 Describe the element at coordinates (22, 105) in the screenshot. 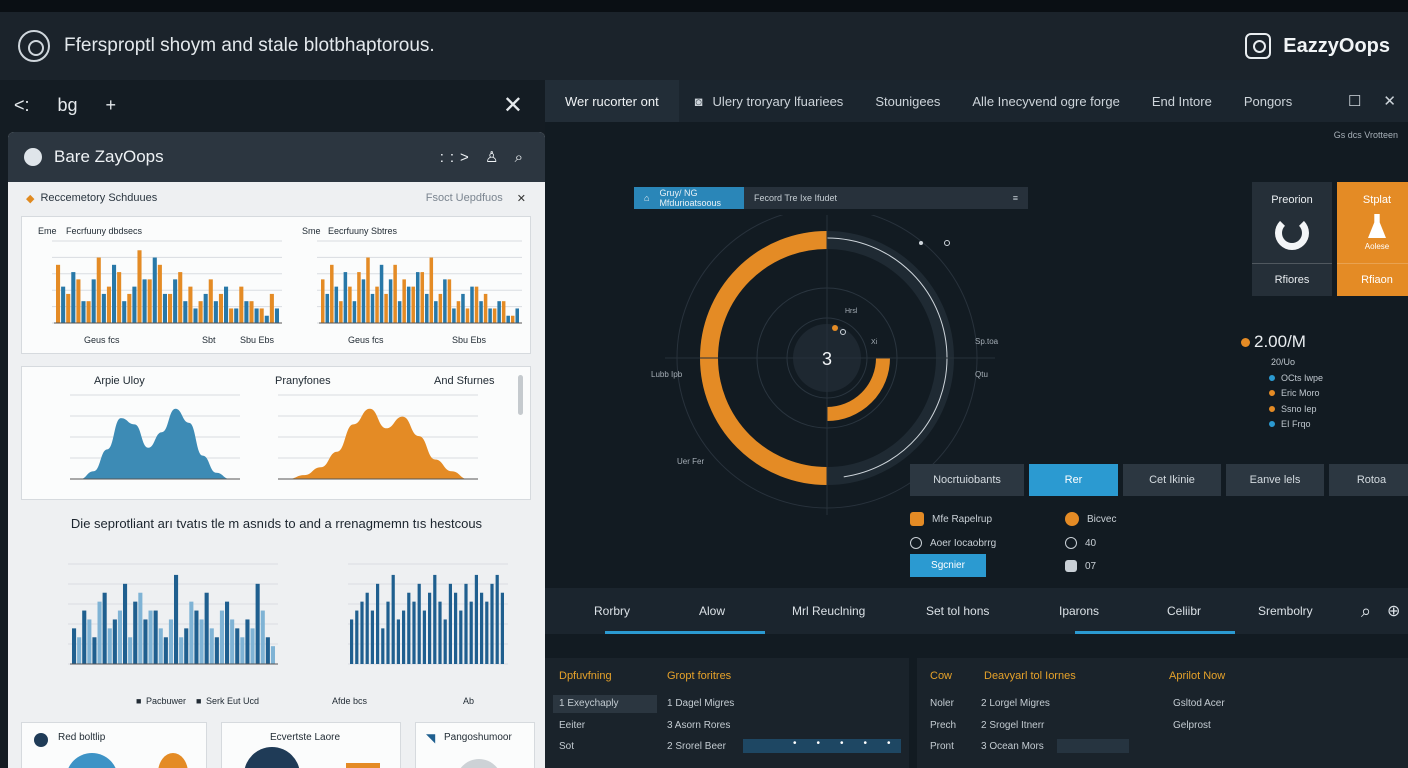

I see `back-icon: <:` at that location.